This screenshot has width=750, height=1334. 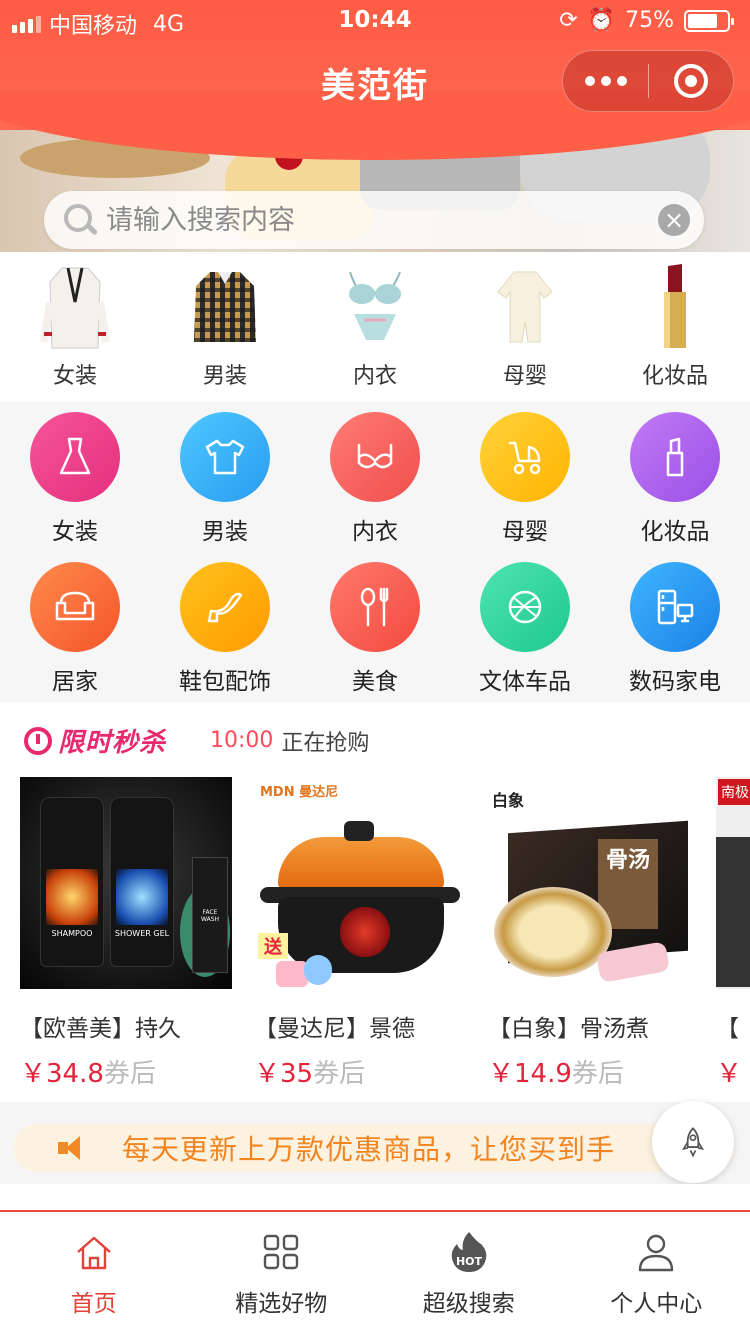 I want to click on spoon-fork-icon, so click(x=374, y=607).